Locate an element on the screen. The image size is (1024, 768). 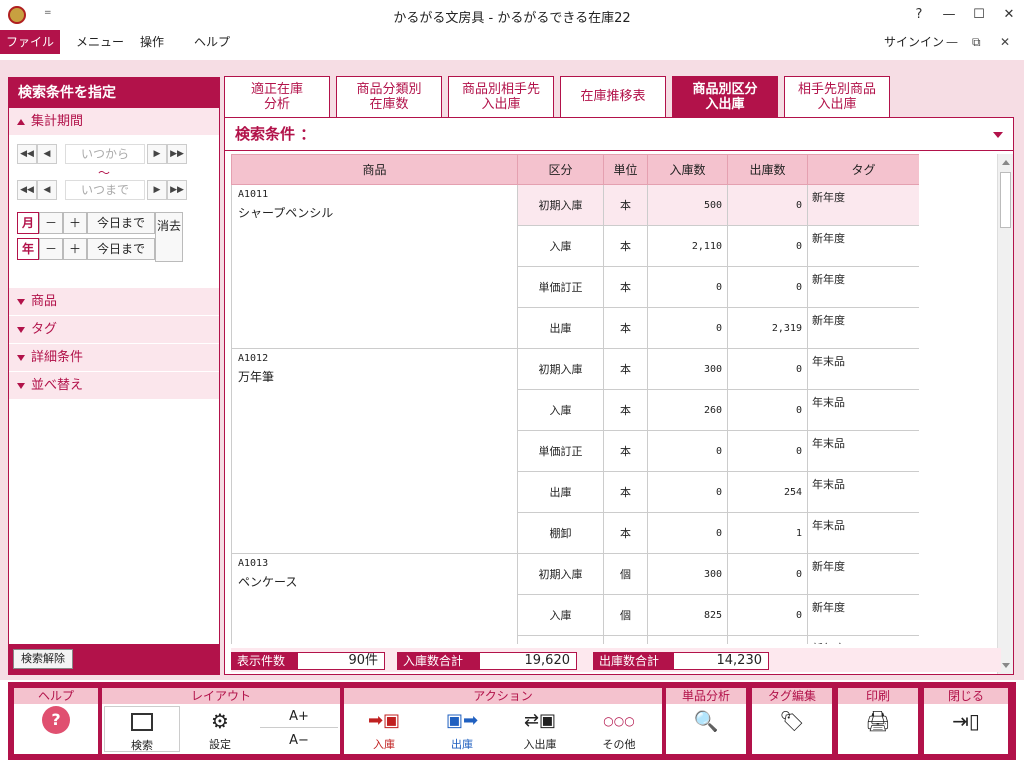
year-plus-button: ＋ is located at coordinates (75, 249).